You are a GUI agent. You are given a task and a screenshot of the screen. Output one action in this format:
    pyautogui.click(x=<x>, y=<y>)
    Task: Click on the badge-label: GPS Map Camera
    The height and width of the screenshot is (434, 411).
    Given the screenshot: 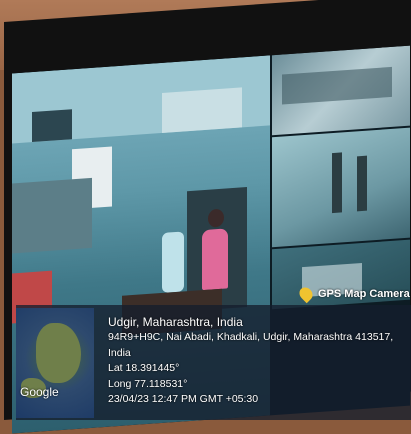 What is the action you would take?
    pyautogui.click(x=364, y=294)
    